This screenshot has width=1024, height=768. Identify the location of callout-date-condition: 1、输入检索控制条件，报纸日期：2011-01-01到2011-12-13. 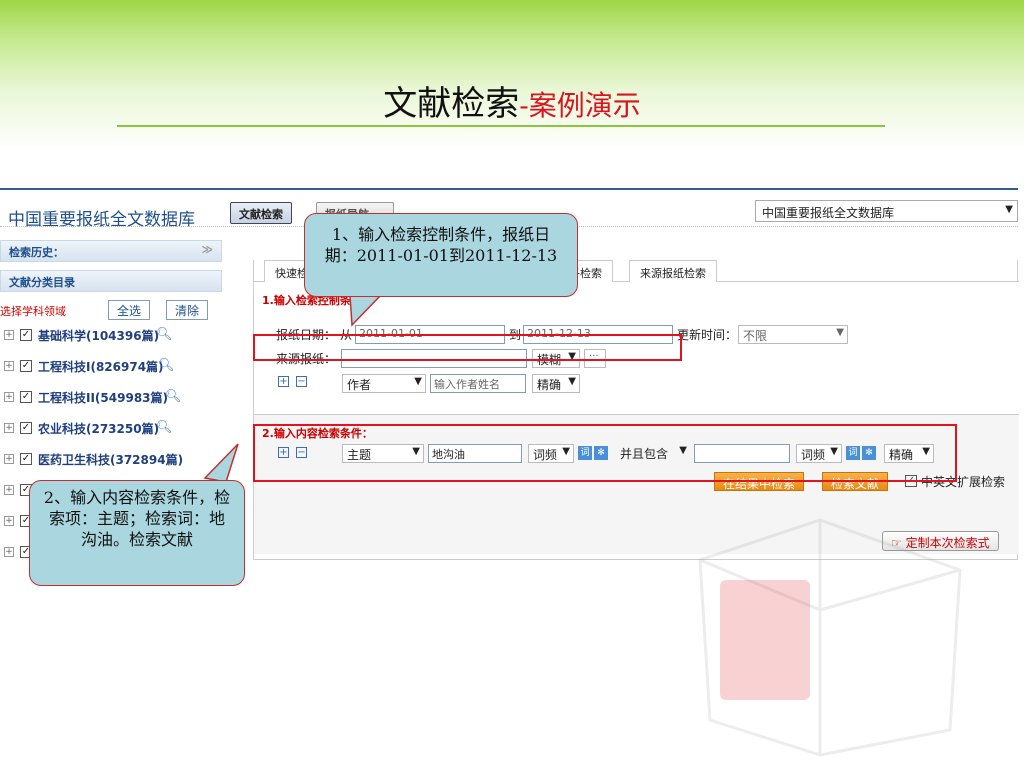
(441, 255).